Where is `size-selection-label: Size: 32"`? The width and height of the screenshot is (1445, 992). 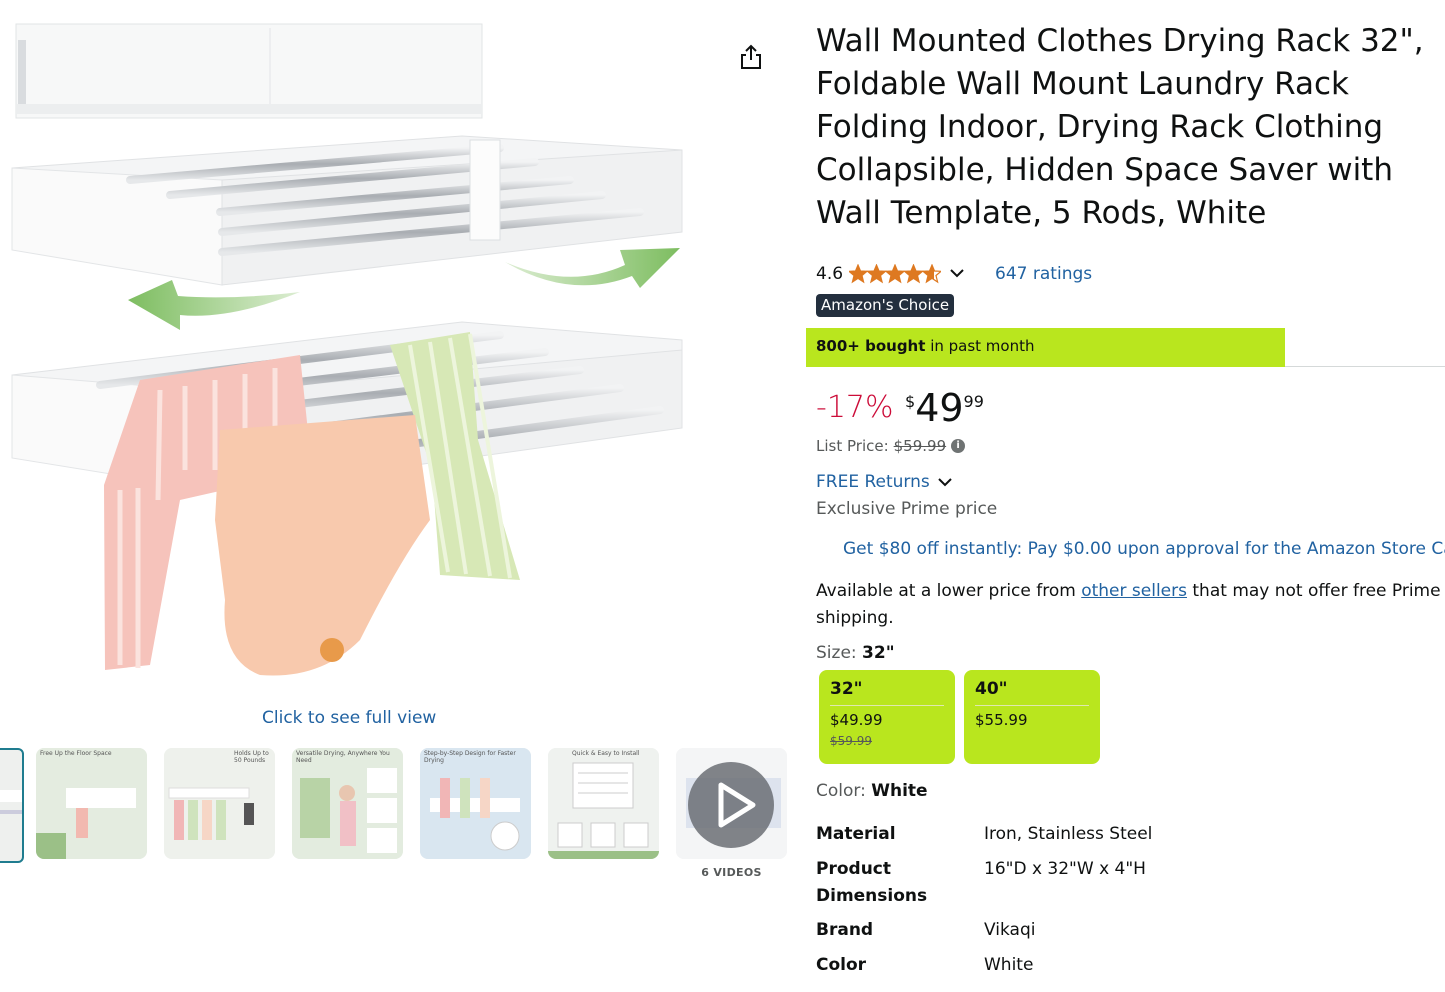 size-selection-label: Size: 32" is located at coordinates (855, 653).